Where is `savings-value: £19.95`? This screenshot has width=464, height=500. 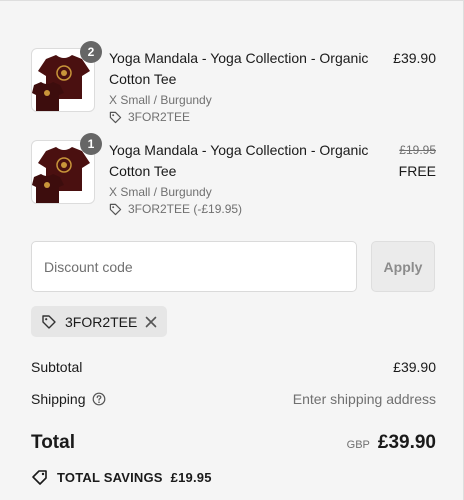
savings-value: £19.95 is located at coordinates (191, 477).